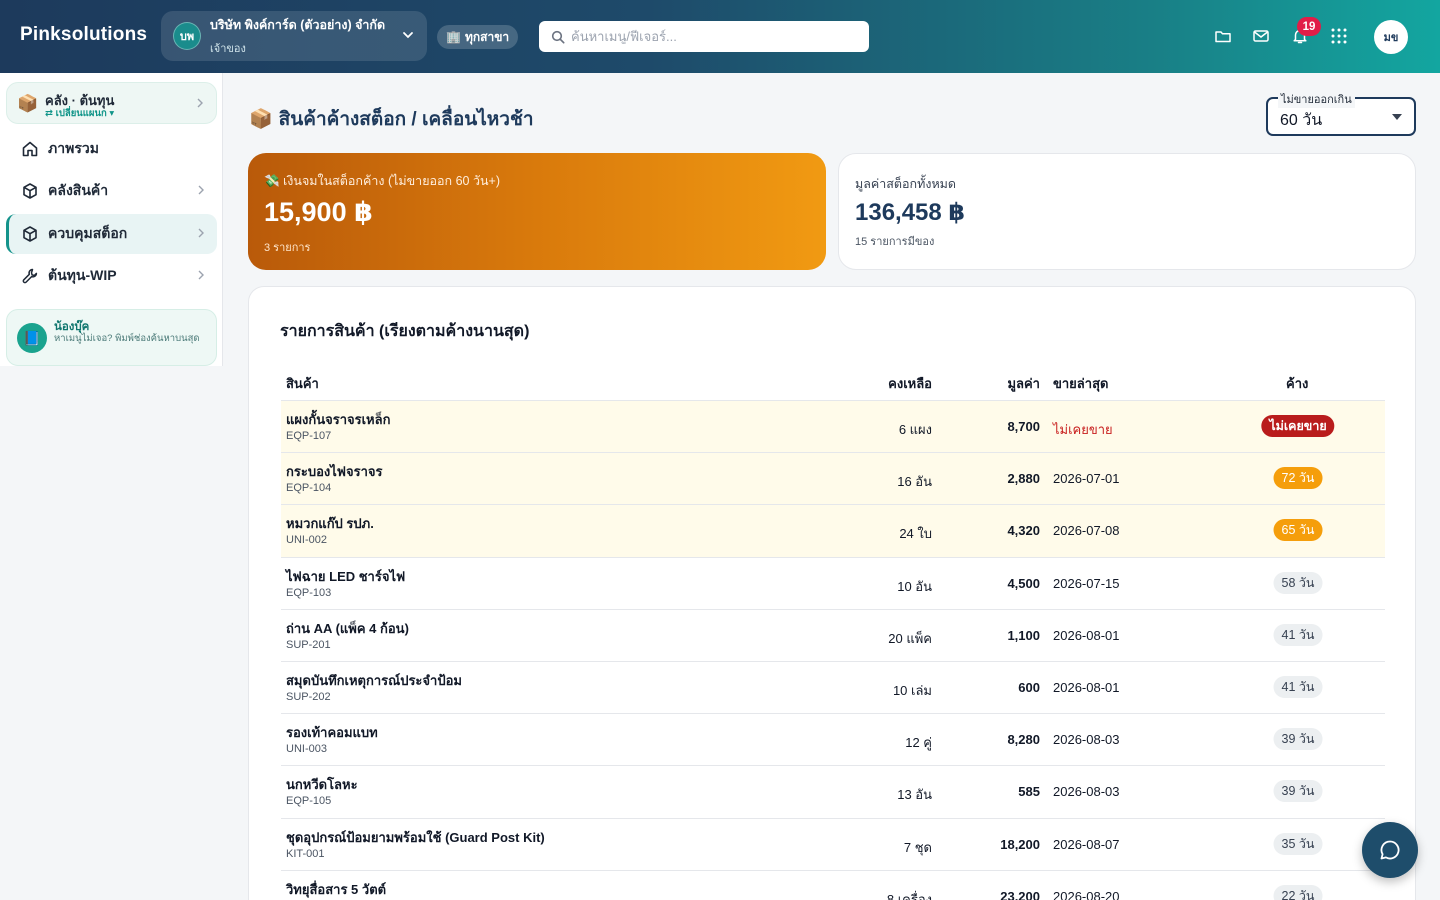  What do you see at coordinates (309, 801) in the screenshot?
I see `product-sku: EQP-105` at bounding box center [309, 801].